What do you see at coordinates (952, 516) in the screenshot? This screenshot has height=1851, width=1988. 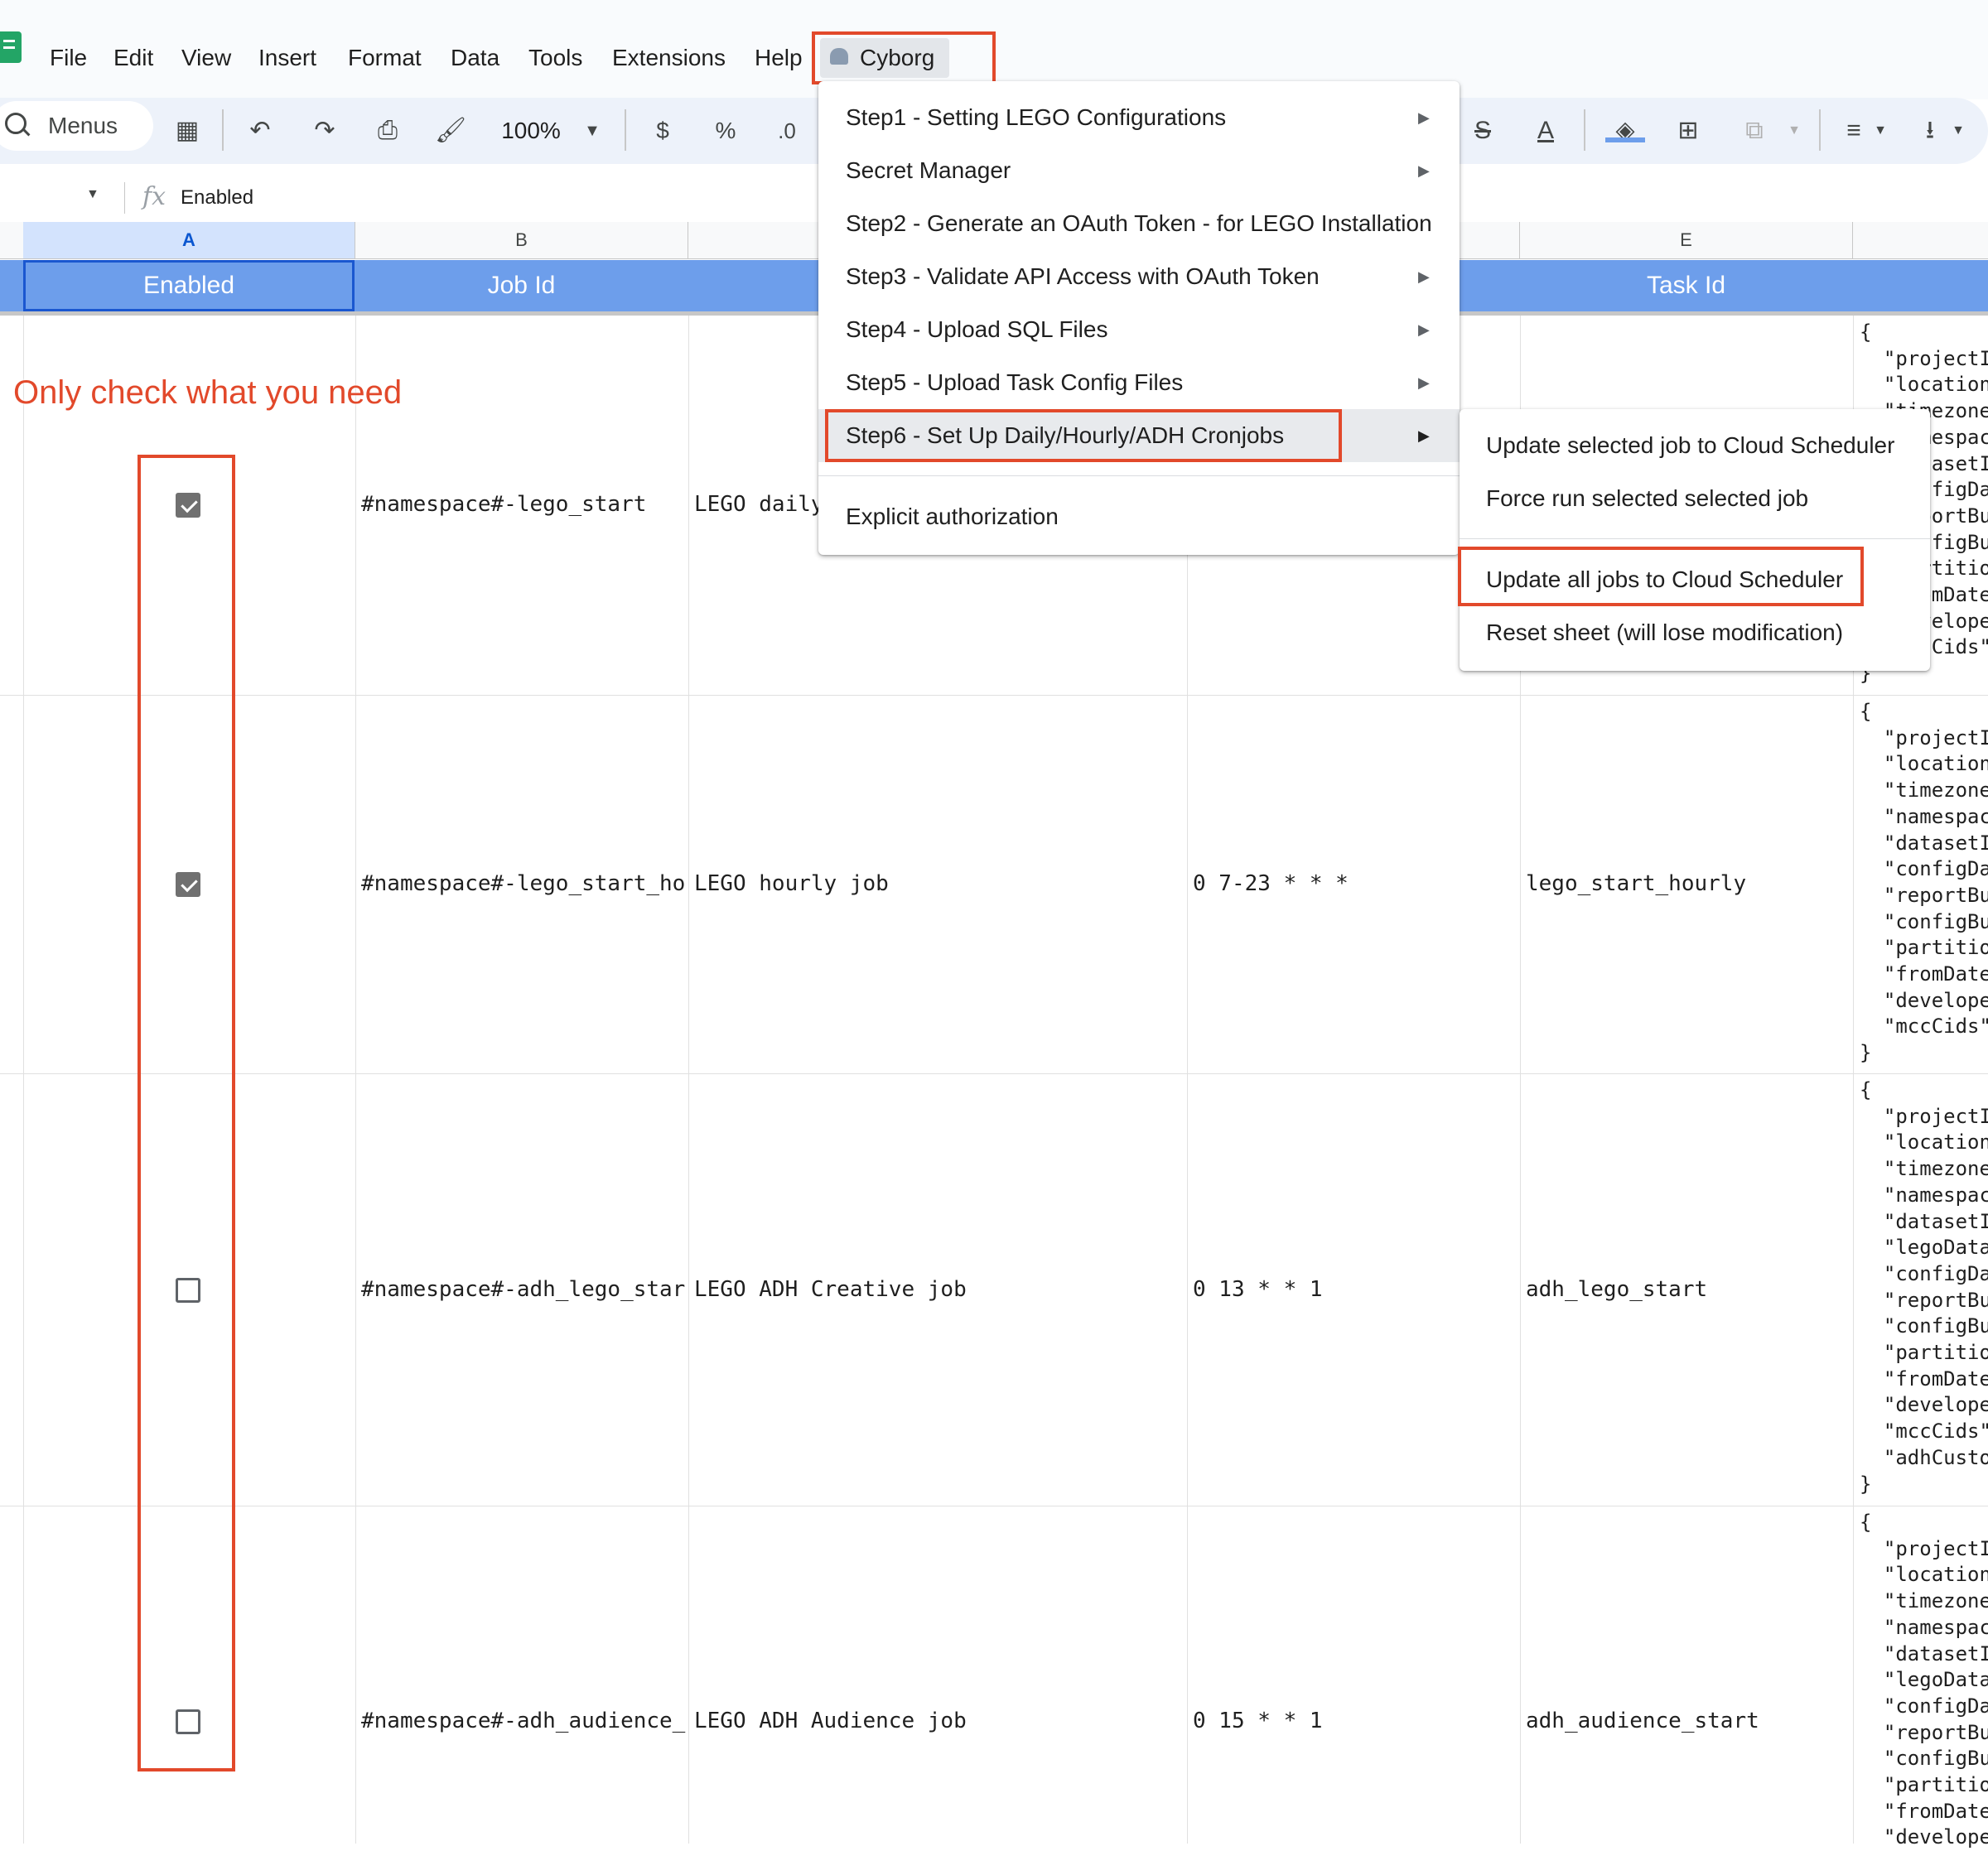 I see `menu-item-label: Explicit authorization` at bounding box center [952, 516].